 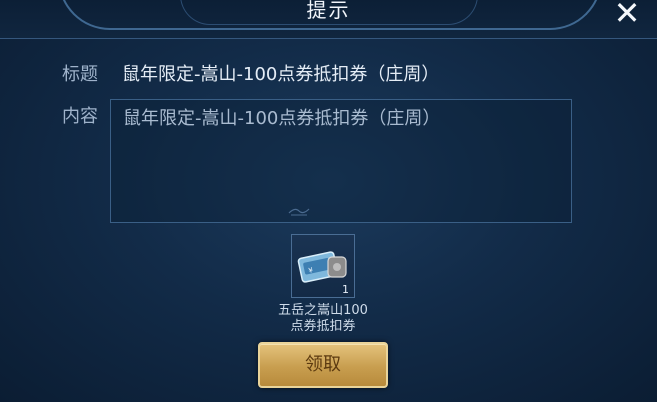 What do you see at coordinates (80, 116) in the screenshot?
I see `content-label: 内容` at bounding box center [80, 116].